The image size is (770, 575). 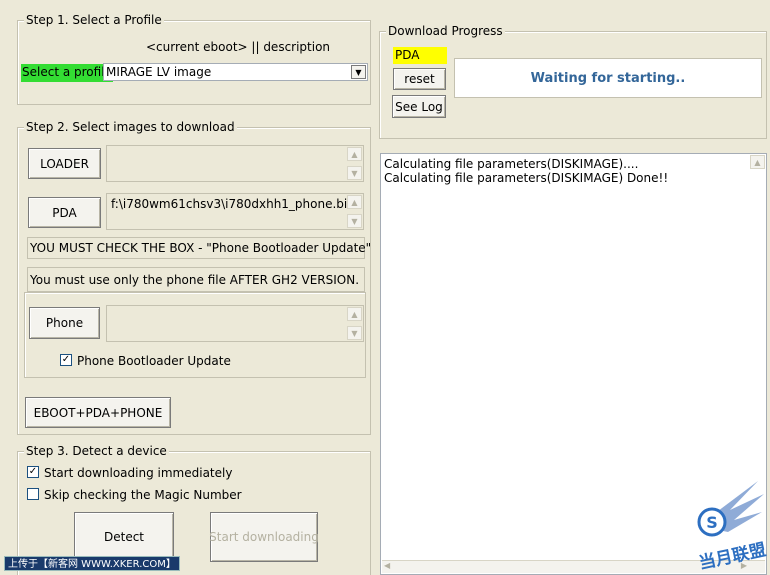 I want to click on pda-button: PDA, so click(x=64, y=212).